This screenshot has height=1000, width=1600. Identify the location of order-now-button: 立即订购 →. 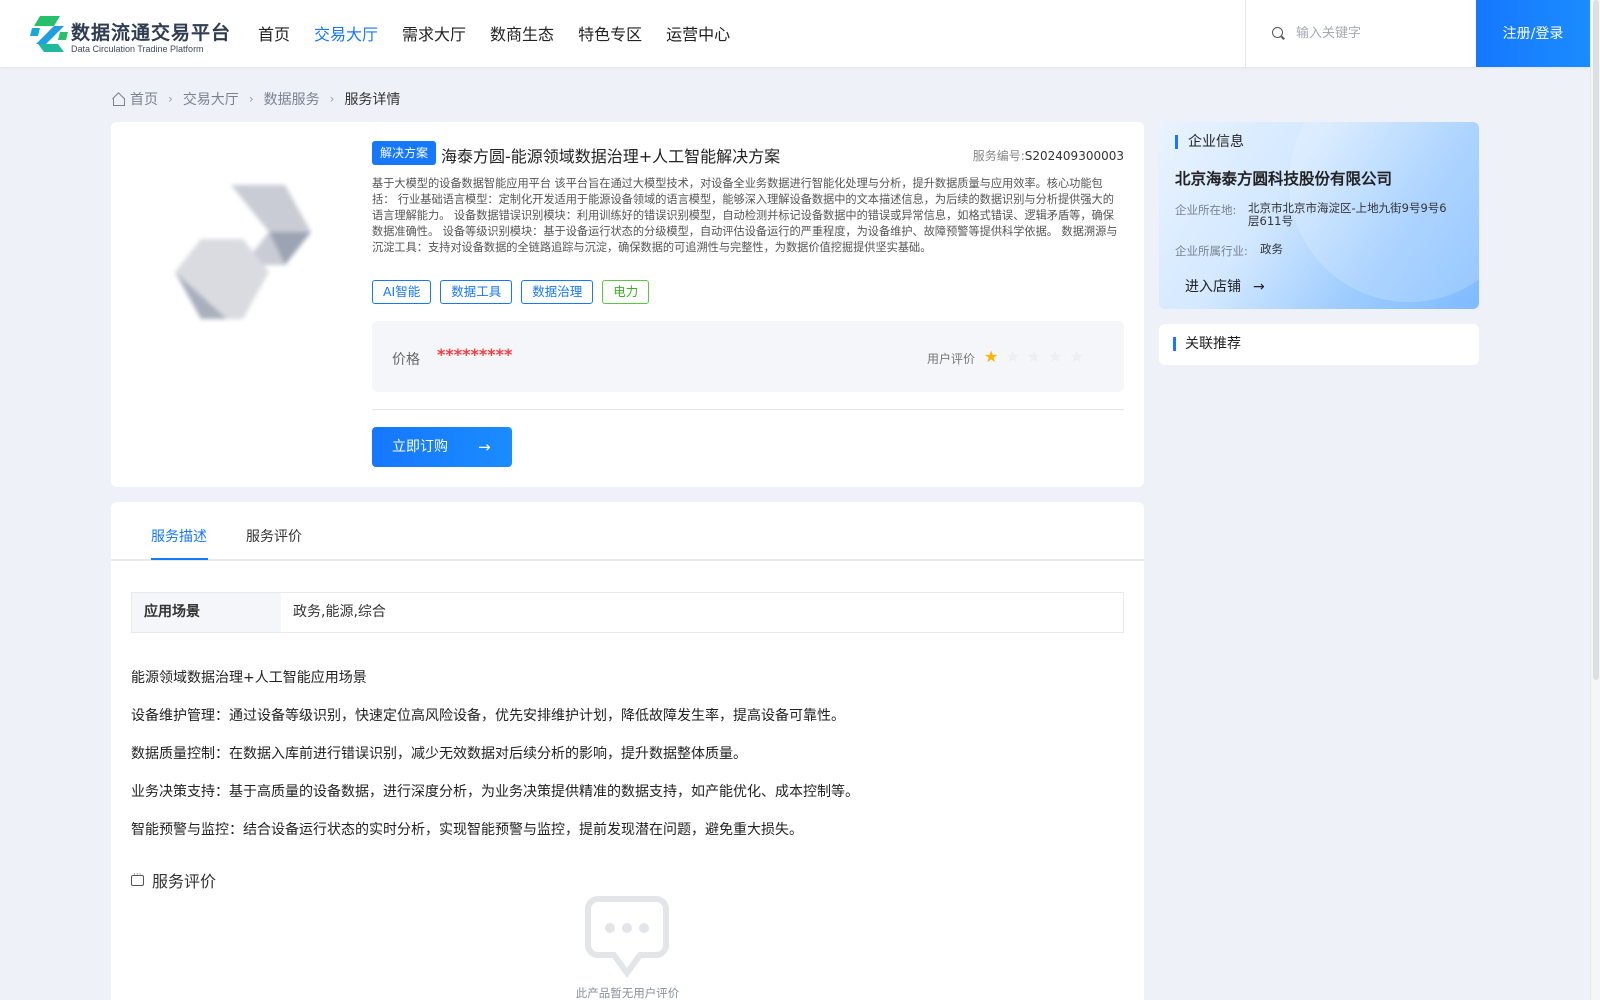
(442, 447).